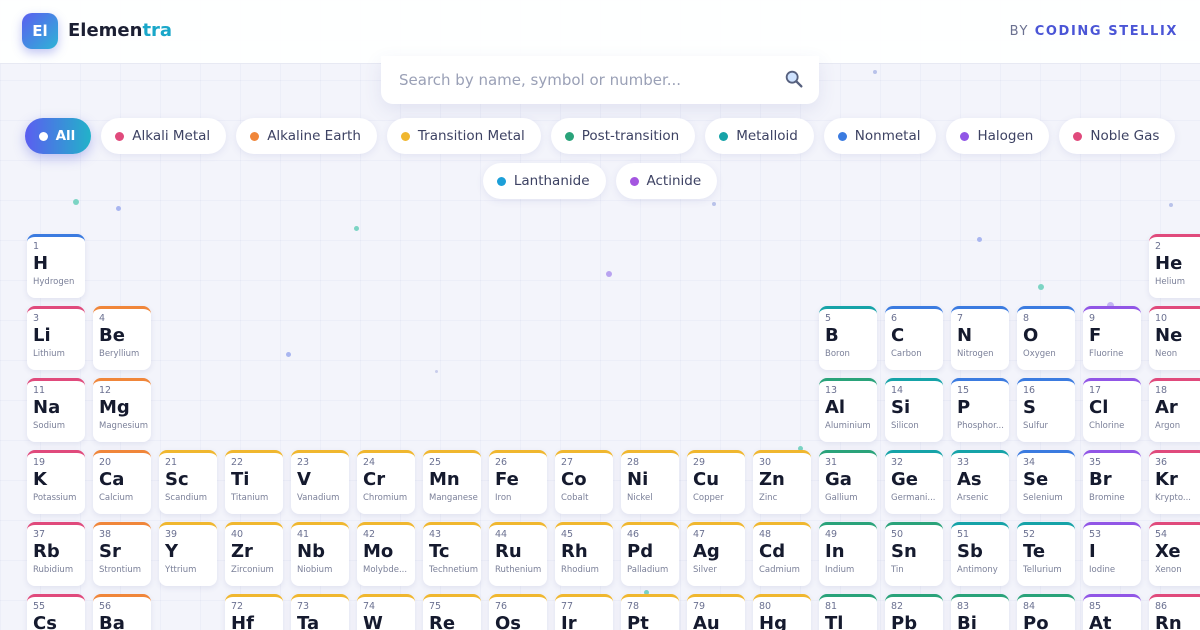 The width and height of the screenshot is (1200, 630). I want to click on element-tile-zn: 30 Zn Zinc, so click(782, 482).